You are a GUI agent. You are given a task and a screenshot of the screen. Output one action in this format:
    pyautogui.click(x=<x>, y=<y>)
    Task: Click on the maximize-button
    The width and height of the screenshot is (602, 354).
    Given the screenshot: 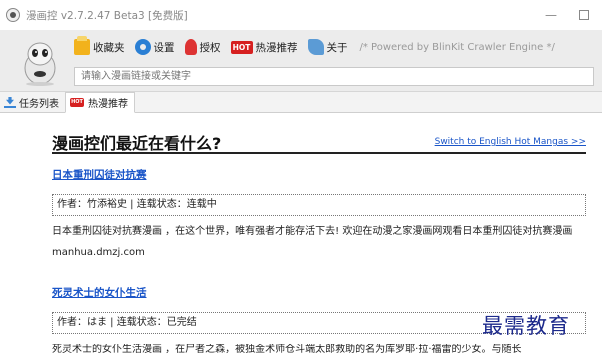 What is the action you would take?
    pyautogui.click(x=584, y=15)
    